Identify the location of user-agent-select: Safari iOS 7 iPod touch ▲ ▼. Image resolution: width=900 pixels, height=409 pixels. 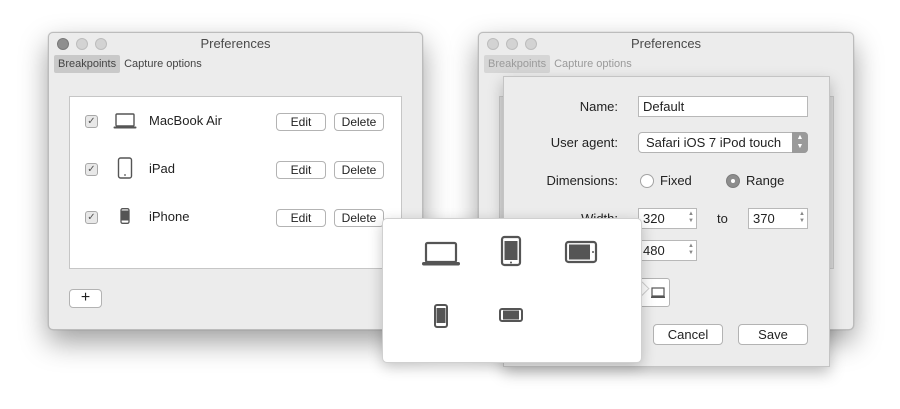
(723, 142).